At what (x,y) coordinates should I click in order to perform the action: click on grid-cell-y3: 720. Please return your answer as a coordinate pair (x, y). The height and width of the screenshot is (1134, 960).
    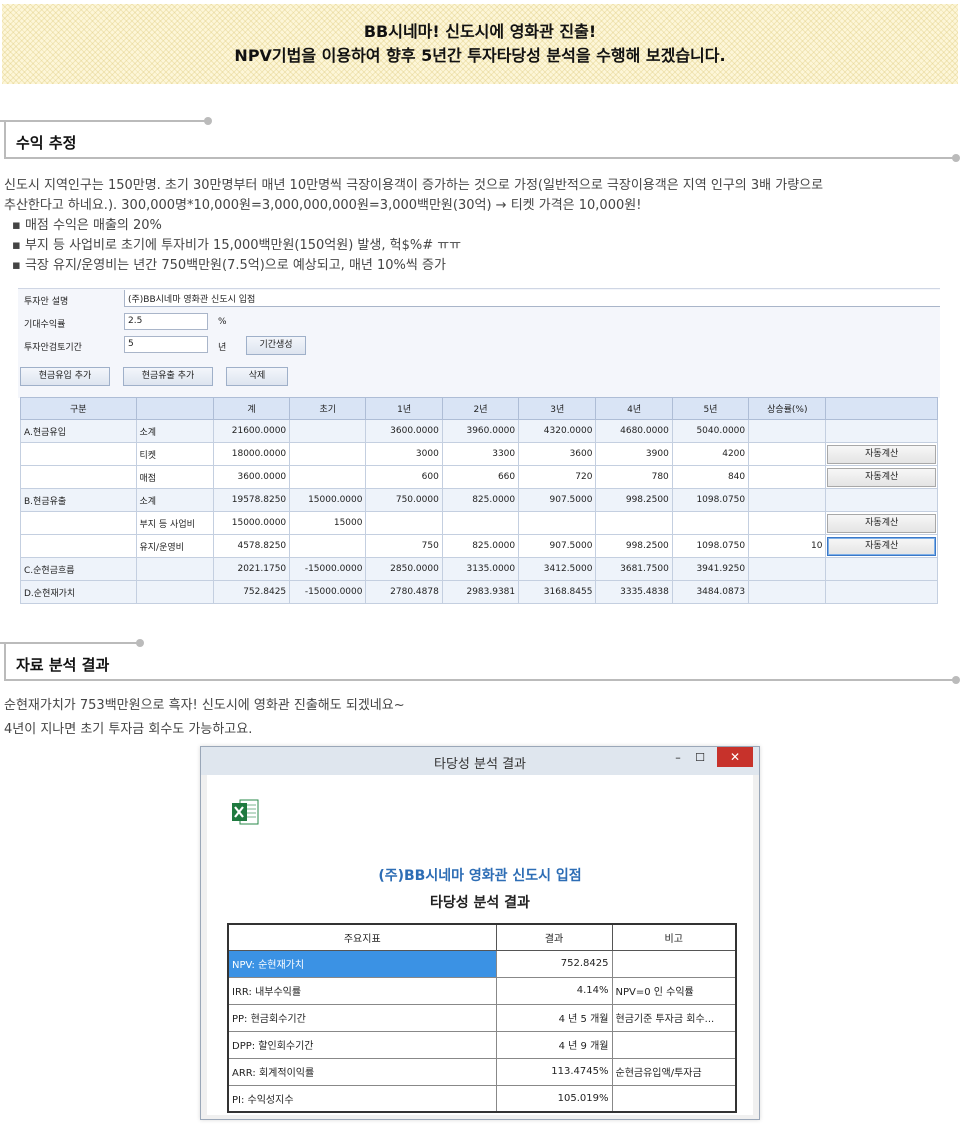
    Looking at the image, I should click on (557, 477).